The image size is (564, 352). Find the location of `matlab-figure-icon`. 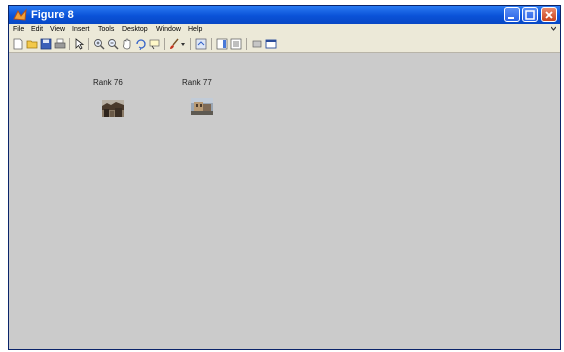

matlab-figure-icon is located at coordinates (20, 14).